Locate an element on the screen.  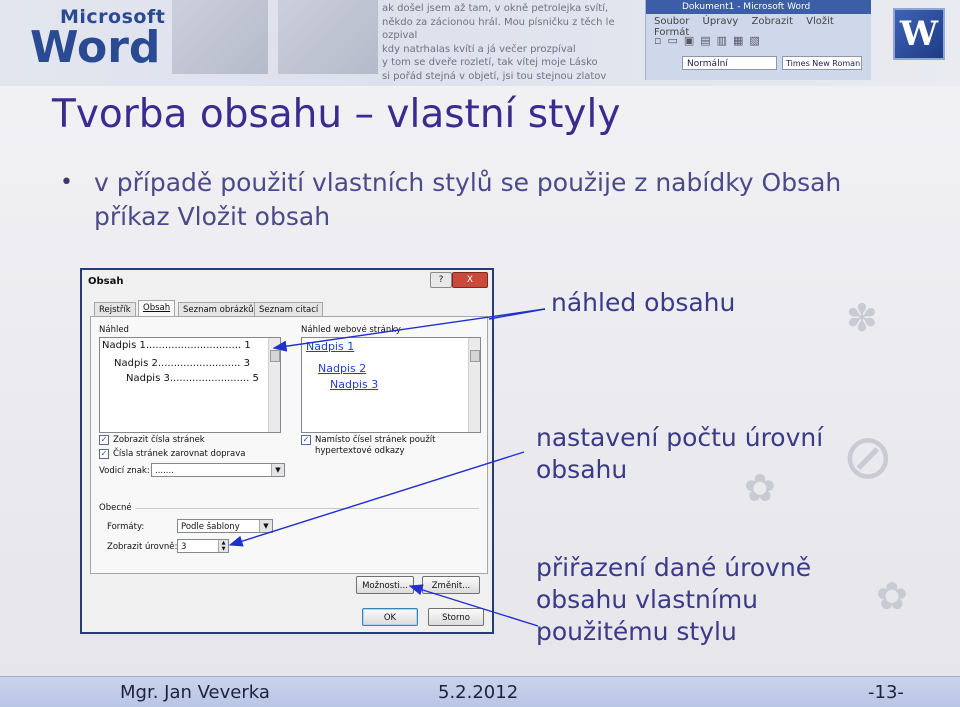
ok-button: OK is located at coordinates (390, 617).